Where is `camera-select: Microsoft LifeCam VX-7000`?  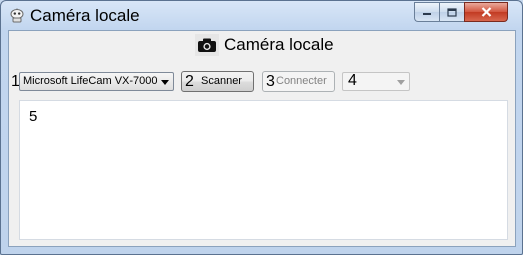
camera-select: Microsoft LifeCam VX-7000 is located at coordinates (96, 81).